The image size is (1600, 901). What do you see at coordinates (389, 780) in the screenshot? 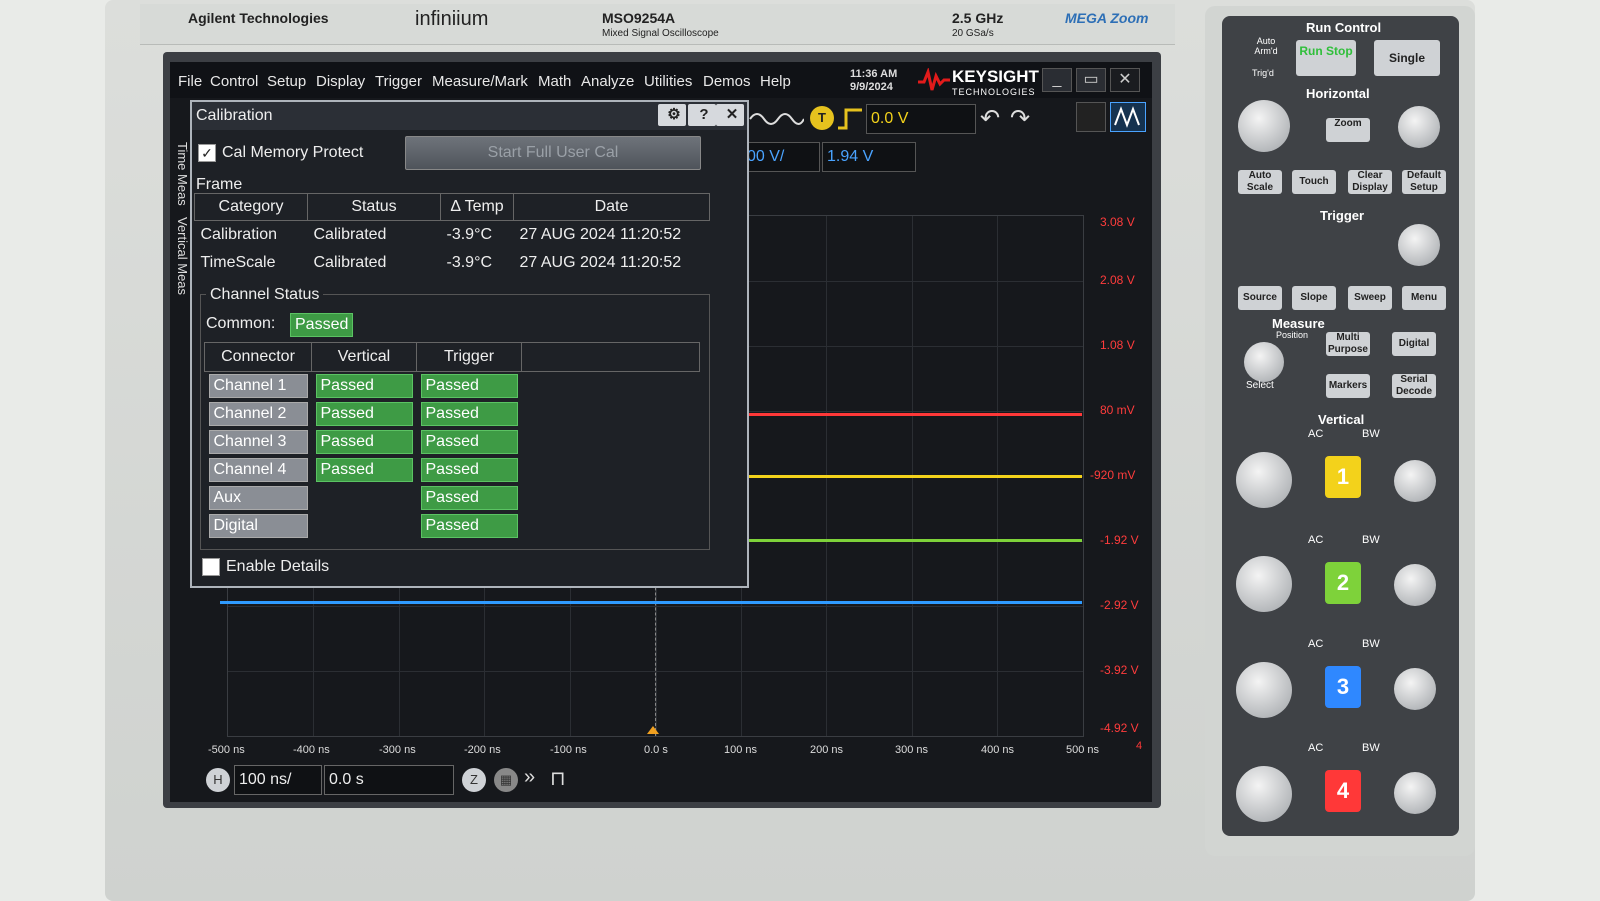
I see `delay-field: 0.0 s` at bounding box center [389, 780].